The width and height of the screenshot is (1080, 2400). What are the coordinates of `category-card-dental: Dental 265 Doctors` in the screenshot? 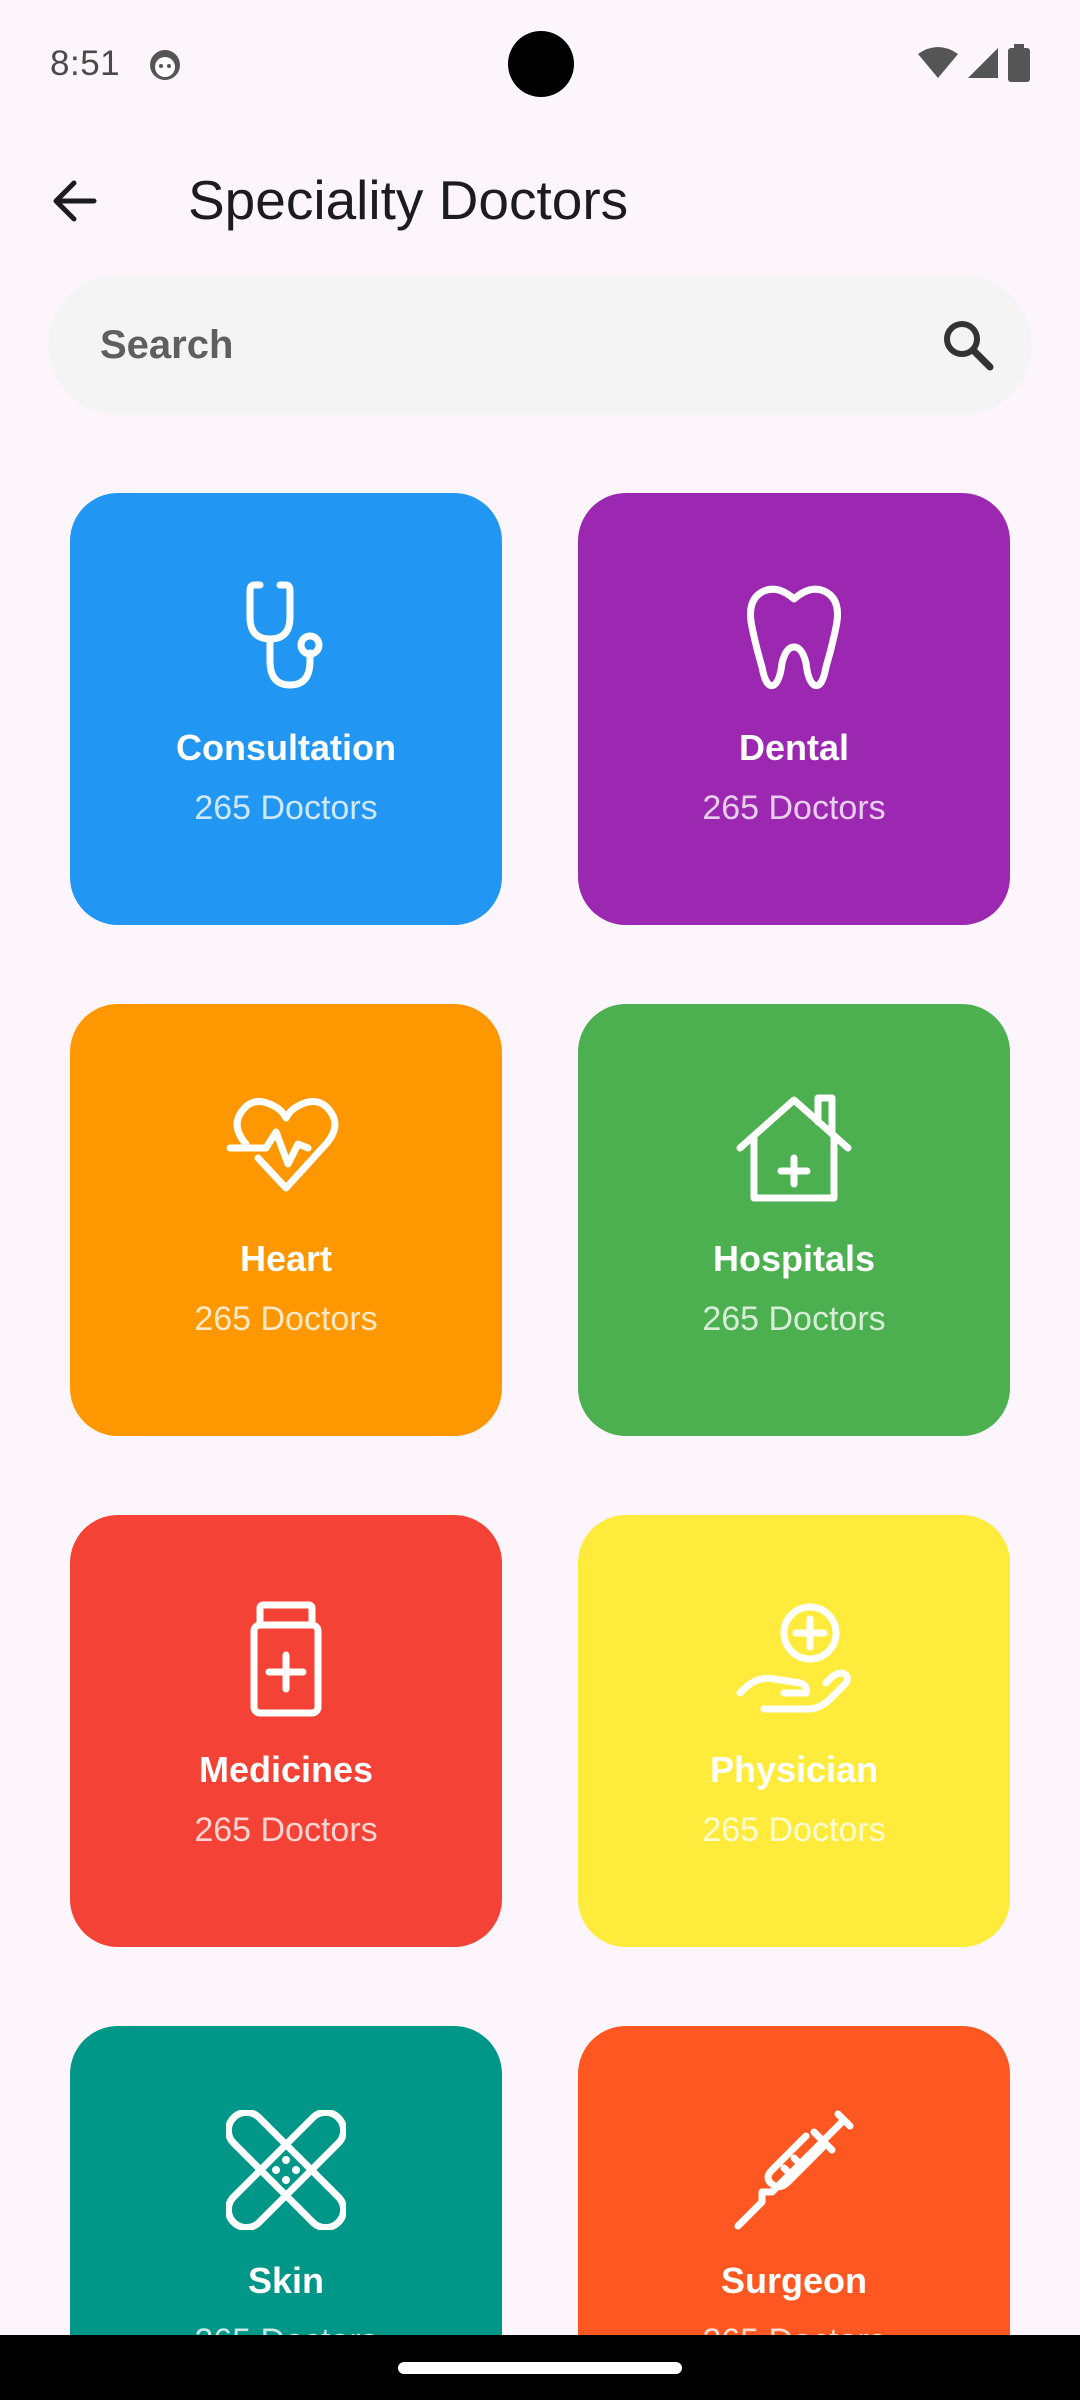 It's located at (794, 709).